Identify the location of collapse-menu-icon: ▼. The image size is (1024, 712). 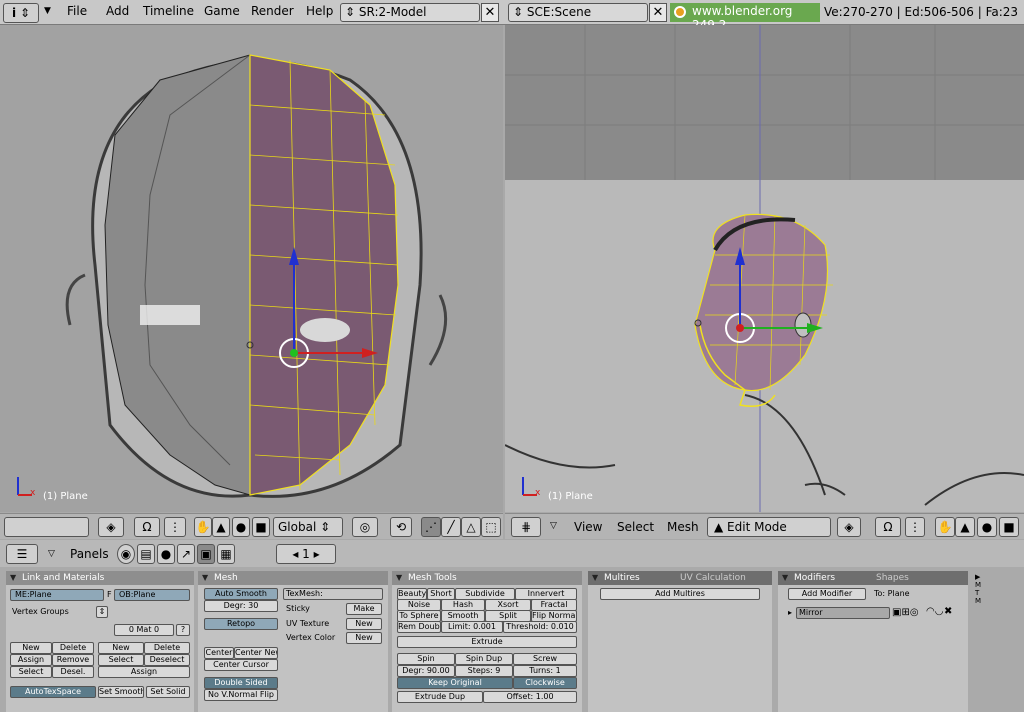
(47, 11).